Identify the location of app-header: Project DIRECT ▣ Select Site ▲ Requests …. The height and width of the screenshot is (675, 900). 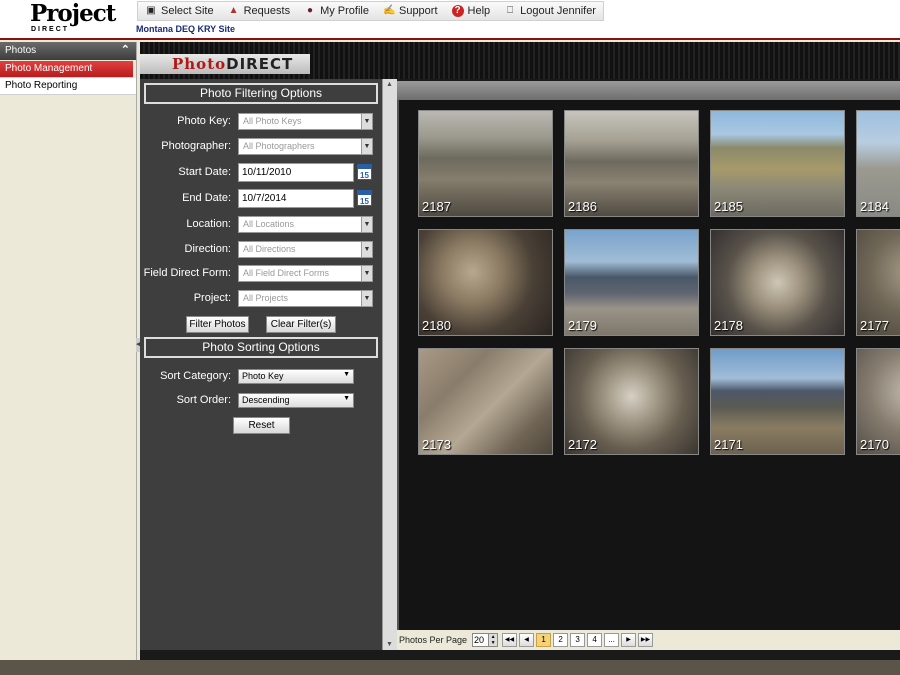
(450, 20).